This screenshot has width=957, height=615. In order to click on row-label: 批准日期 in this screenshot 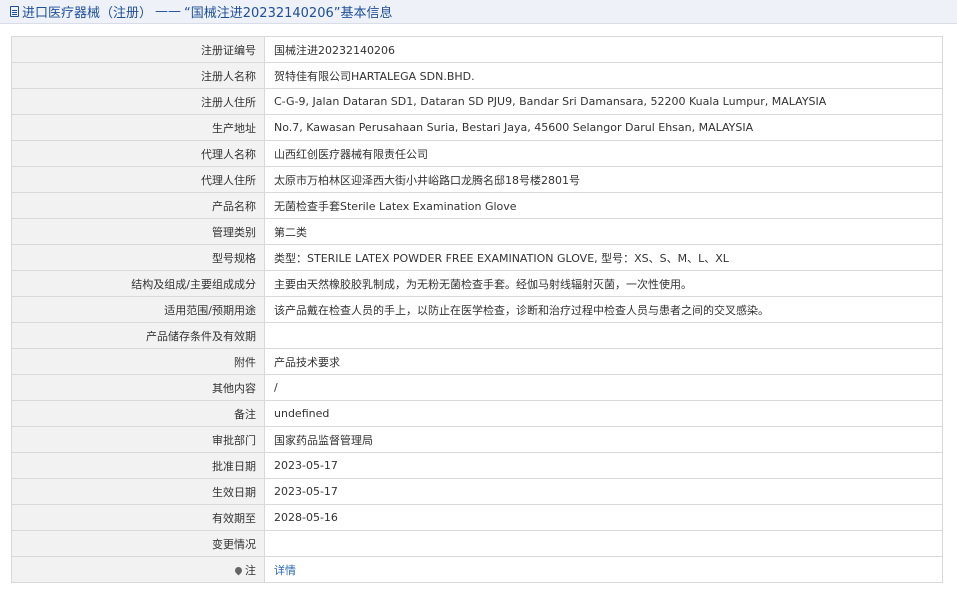, I will do `click(138, 465)`.